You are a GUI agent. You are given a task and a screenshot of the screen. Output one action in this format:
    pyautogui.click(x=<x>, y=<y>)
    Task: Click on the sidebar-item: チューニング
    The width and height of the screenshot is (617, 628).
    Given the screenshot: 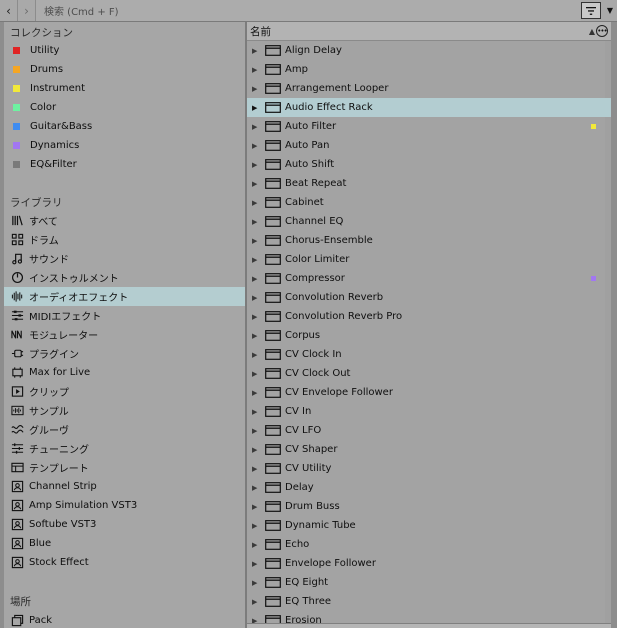 What is the action you would take?
    pyautogui.click(x=124, y=448)
    